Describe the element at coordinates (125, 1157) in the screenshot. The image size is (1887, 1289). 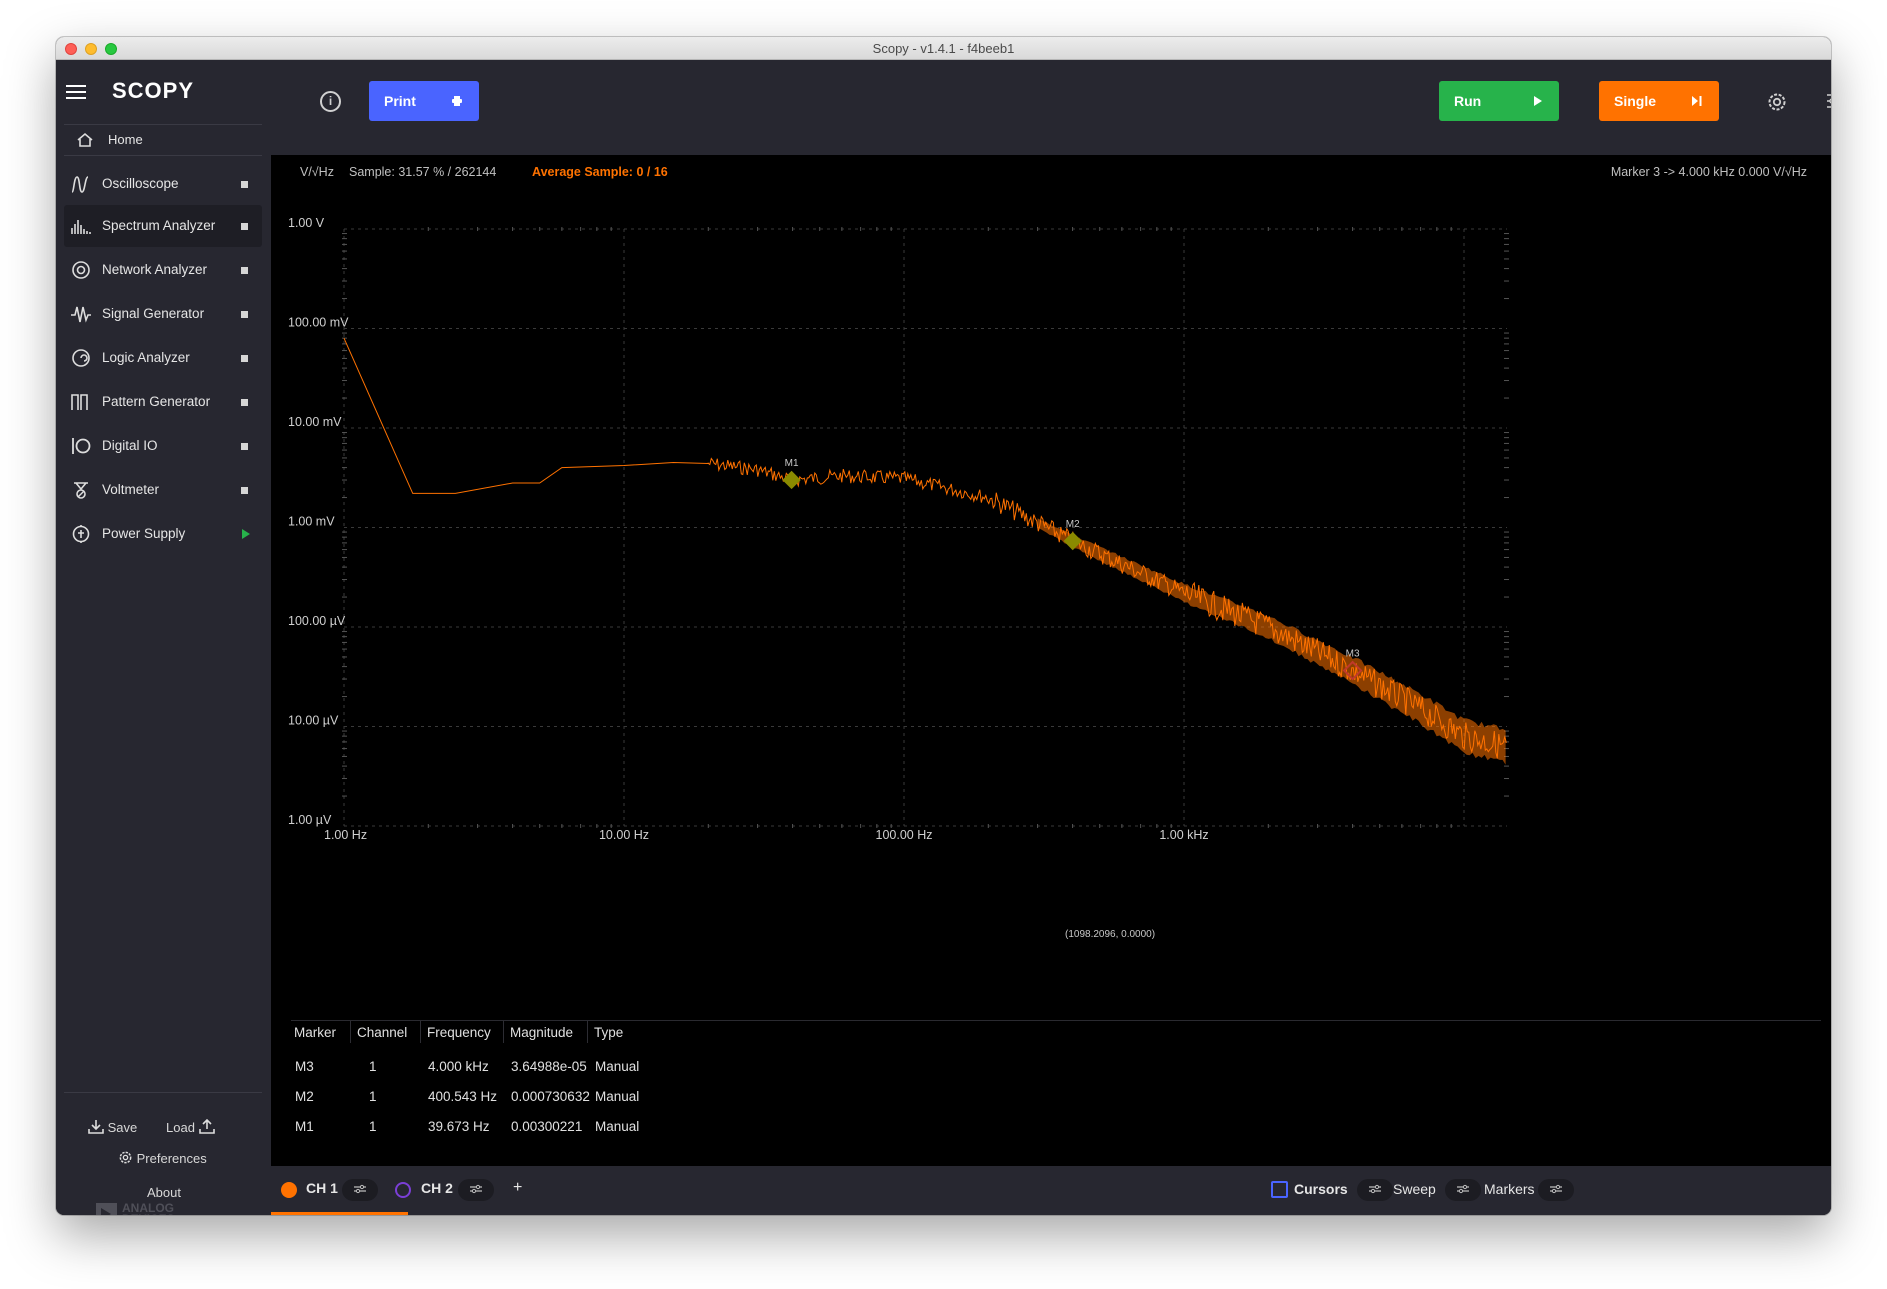
I see `gear-icon` at that location.